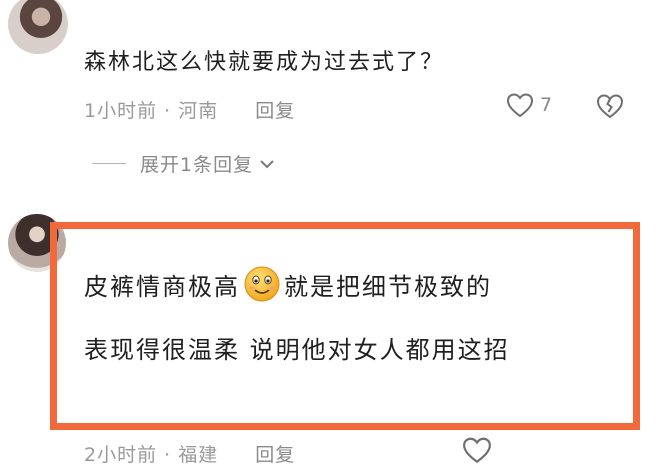 Image resolution: width=658 pixels, height=474 pixels. Describe the element at coordinates (121, 455) in the screenshot. I see `comment-time: 2小时前` at that location.